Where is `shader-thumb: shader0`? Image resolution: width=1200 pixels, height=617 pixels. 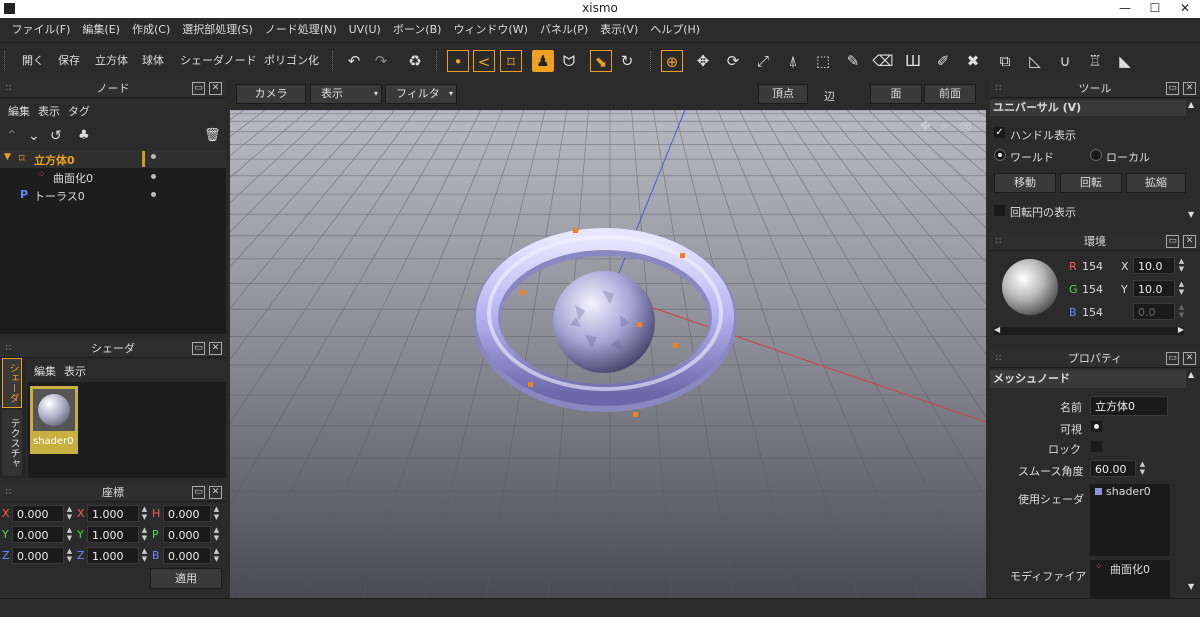
shader-thumb: shader0 is located at coordinates (54, 420).